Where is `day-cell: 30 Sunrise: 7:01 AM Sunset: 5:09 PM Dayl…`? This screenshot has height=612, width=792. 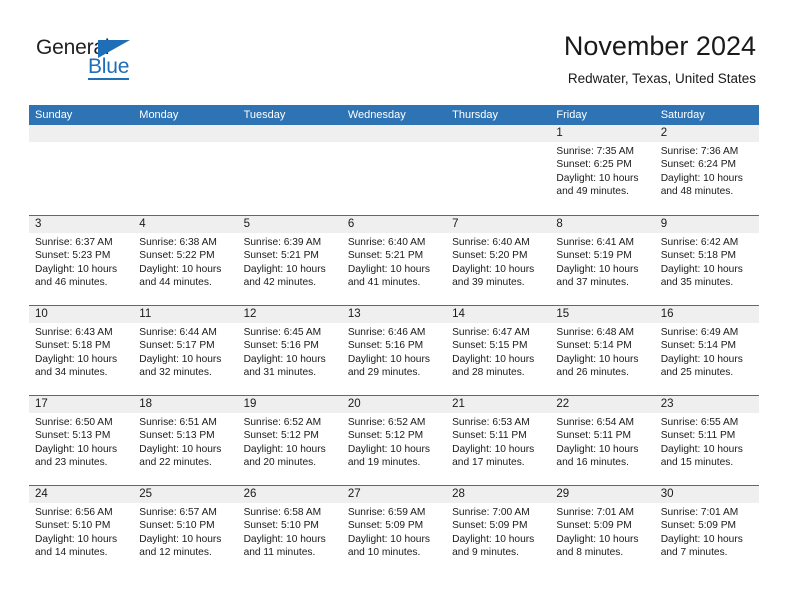
day-cell: 30 Sunrise: 7:01 AM Sunset: 5:09 PM Dayl… is located at coordinates (706, 530).